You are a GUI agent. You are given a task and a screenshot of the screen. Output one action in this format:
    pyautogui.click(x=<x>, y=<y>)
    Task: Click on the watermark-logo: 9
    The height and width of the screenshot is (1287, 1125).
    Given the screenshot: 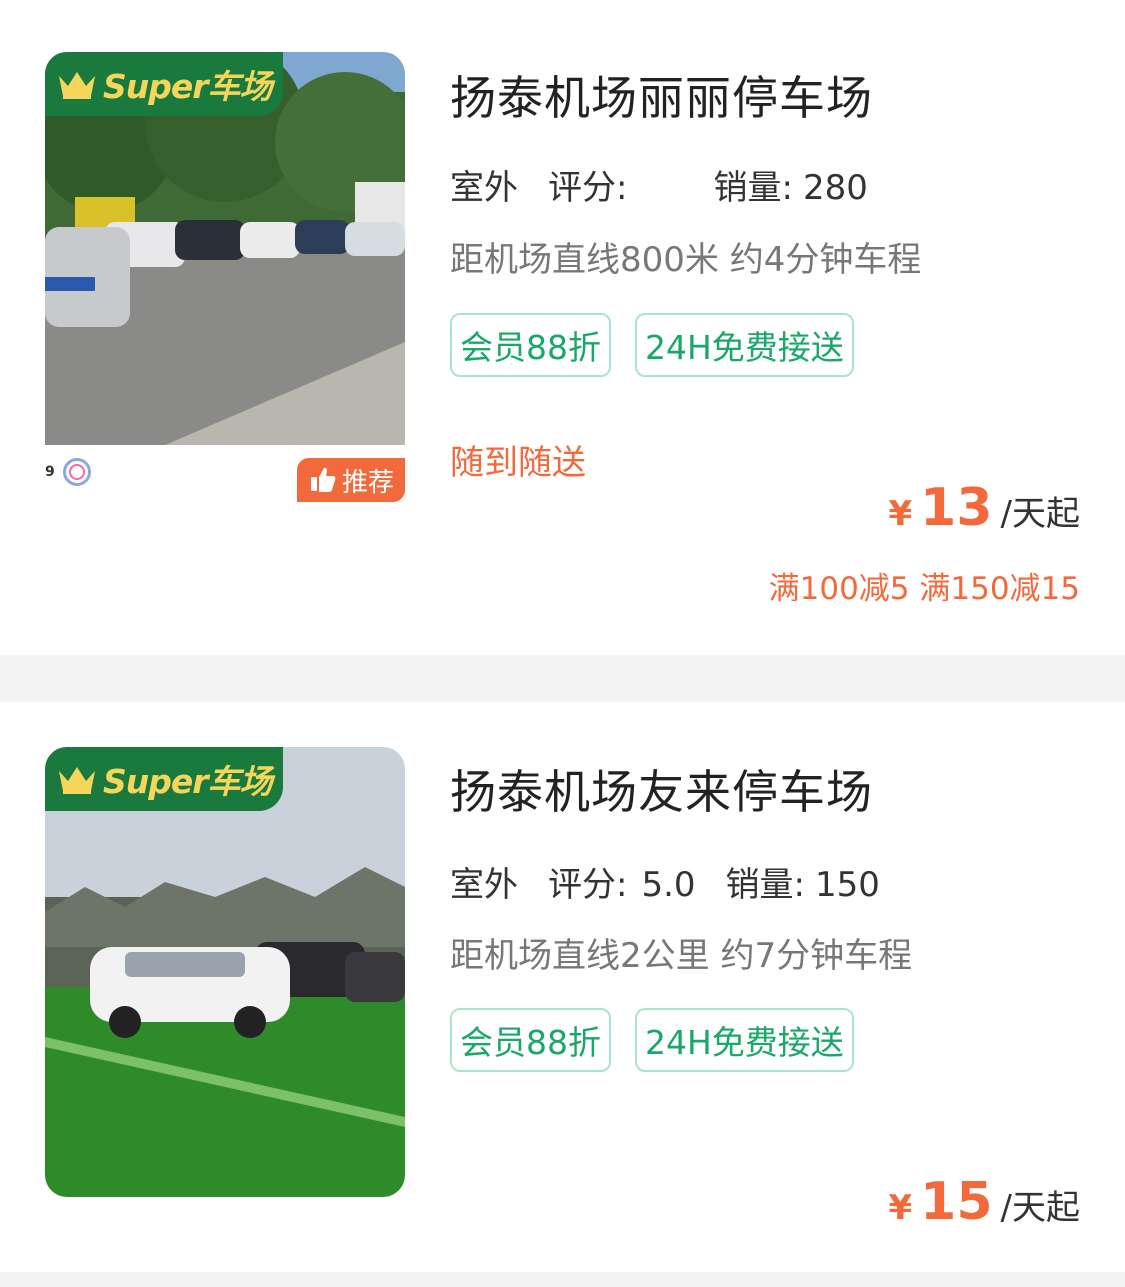 What is the action you would take?
    pyautogui.click(x=68, y=472)
    